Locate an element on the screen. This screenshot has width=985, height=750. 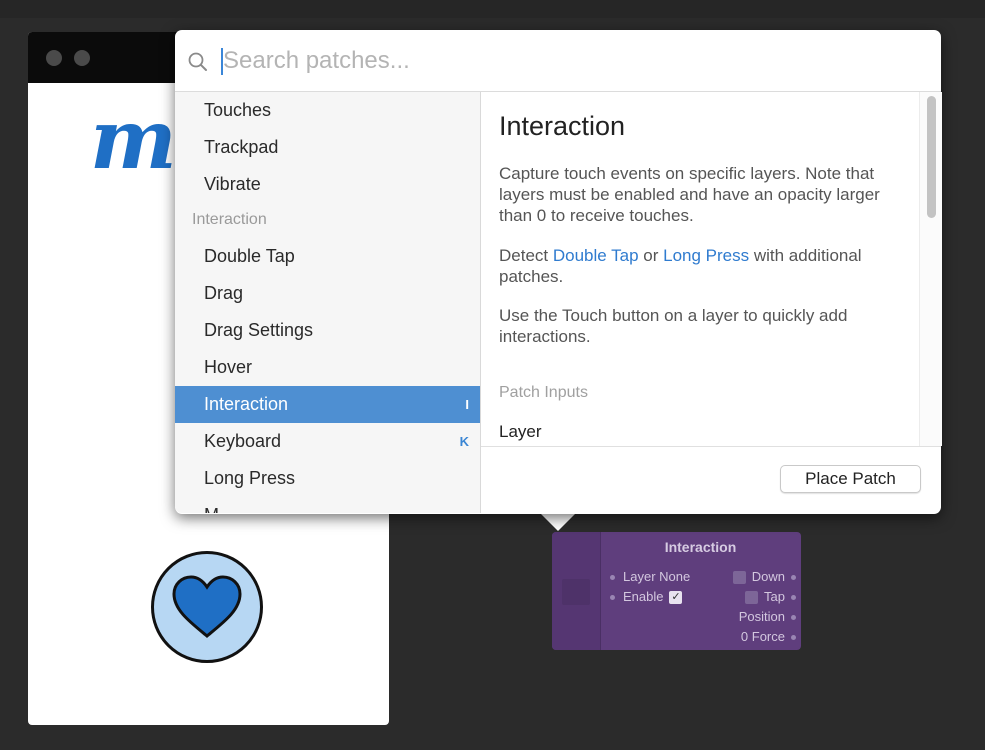
patch-input-layer: Layer is located at coordinates (520, 431).